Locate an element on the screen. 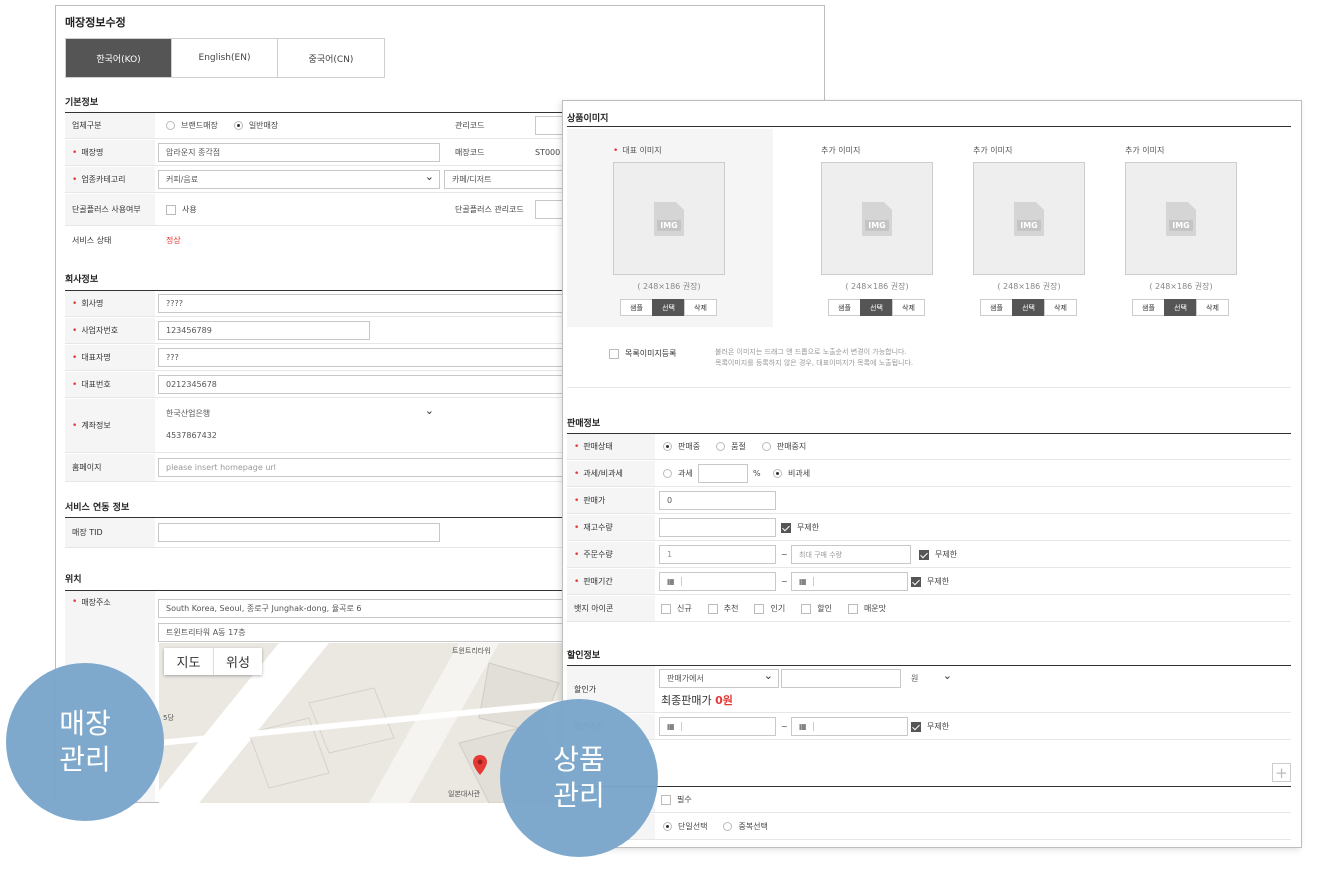  map-pin-icon is located at coordinates (480, 766).